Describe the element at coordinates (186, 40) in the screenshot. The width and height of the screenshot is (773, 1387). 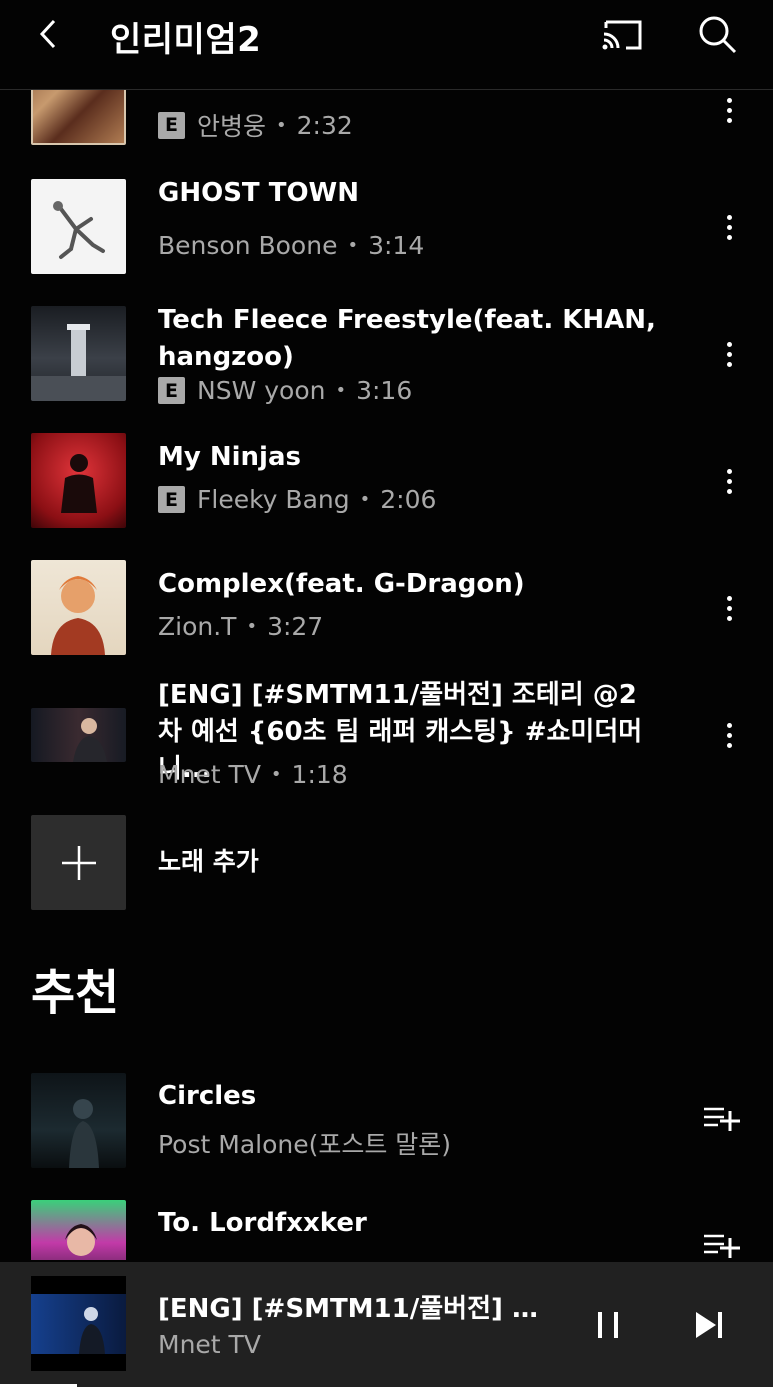
I see `page-title: 인리미엄2` at that location.